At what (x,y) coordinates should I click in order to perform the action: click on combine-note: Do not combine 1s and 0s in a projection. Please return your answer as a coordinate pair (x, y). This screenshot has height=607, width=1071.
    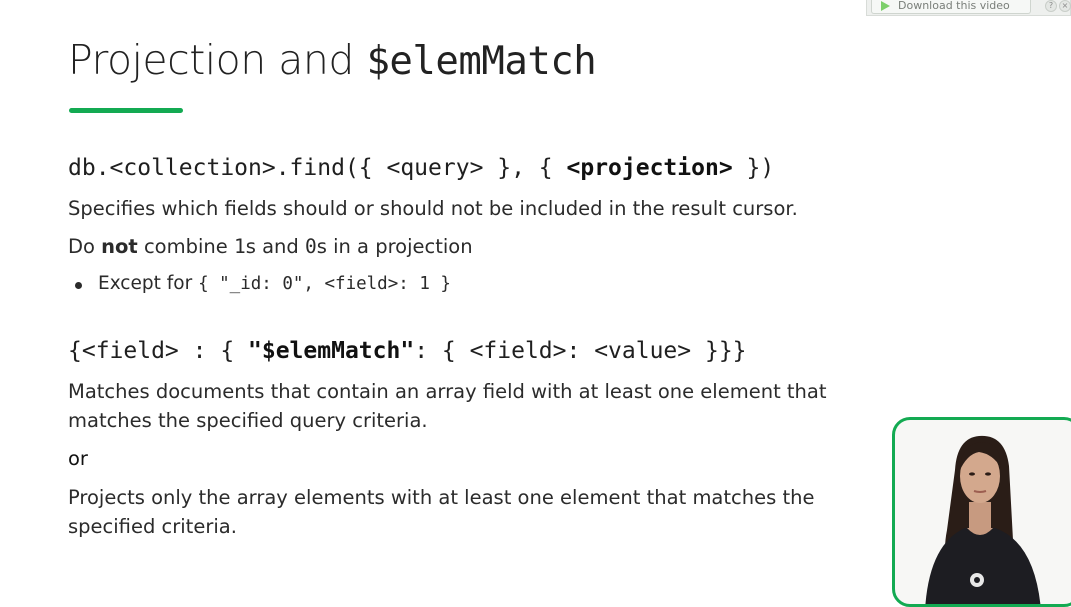
    Looking at the image, I should click on (270, 246).